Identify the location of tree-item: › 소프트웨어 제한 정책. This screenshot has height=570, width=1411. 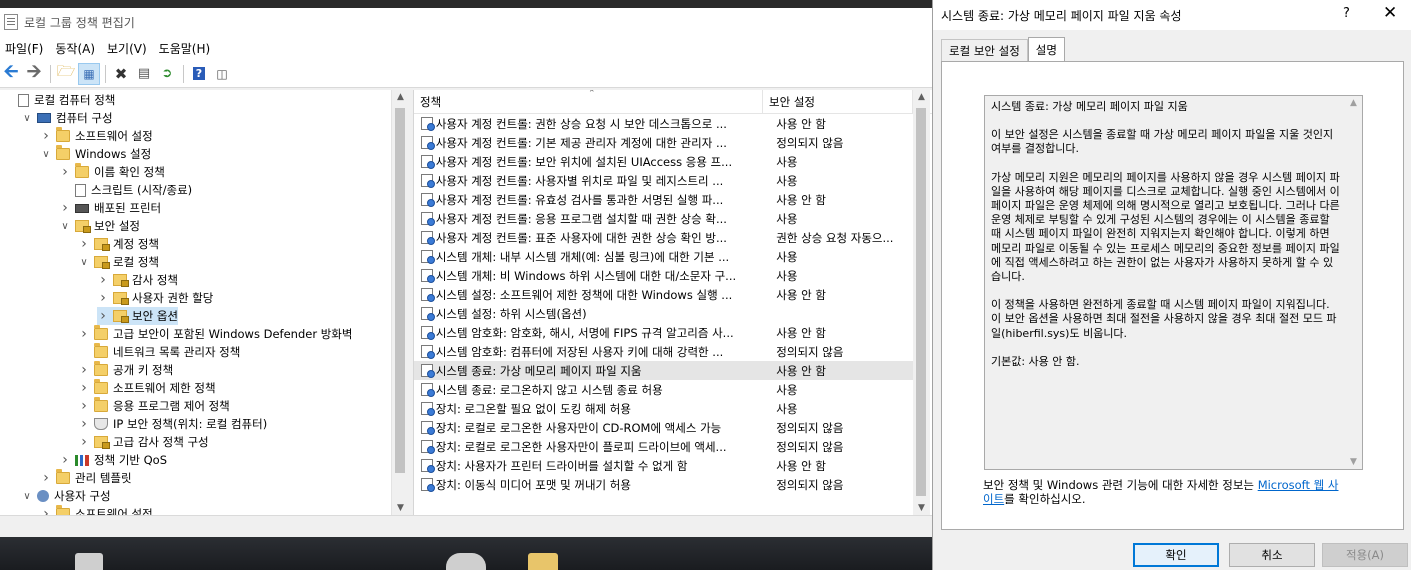
(147, 388).